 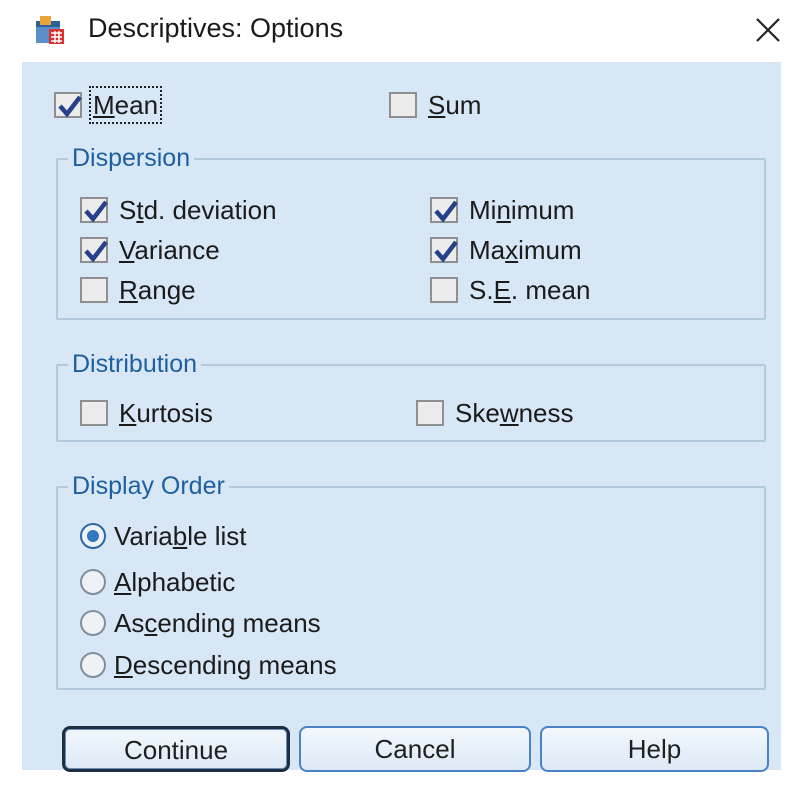 What do you see at coordinates (411, 394) in the screenshot?
I see `distribution-group: Distribution Kurtosis Skewness` at bounding box center [411, 394].